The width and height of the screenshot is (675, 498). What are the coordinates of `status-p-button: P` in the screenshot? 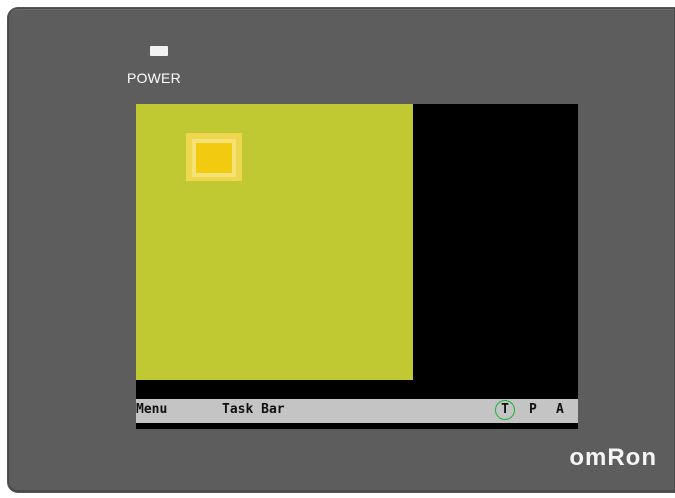 It's located at (533, 410).